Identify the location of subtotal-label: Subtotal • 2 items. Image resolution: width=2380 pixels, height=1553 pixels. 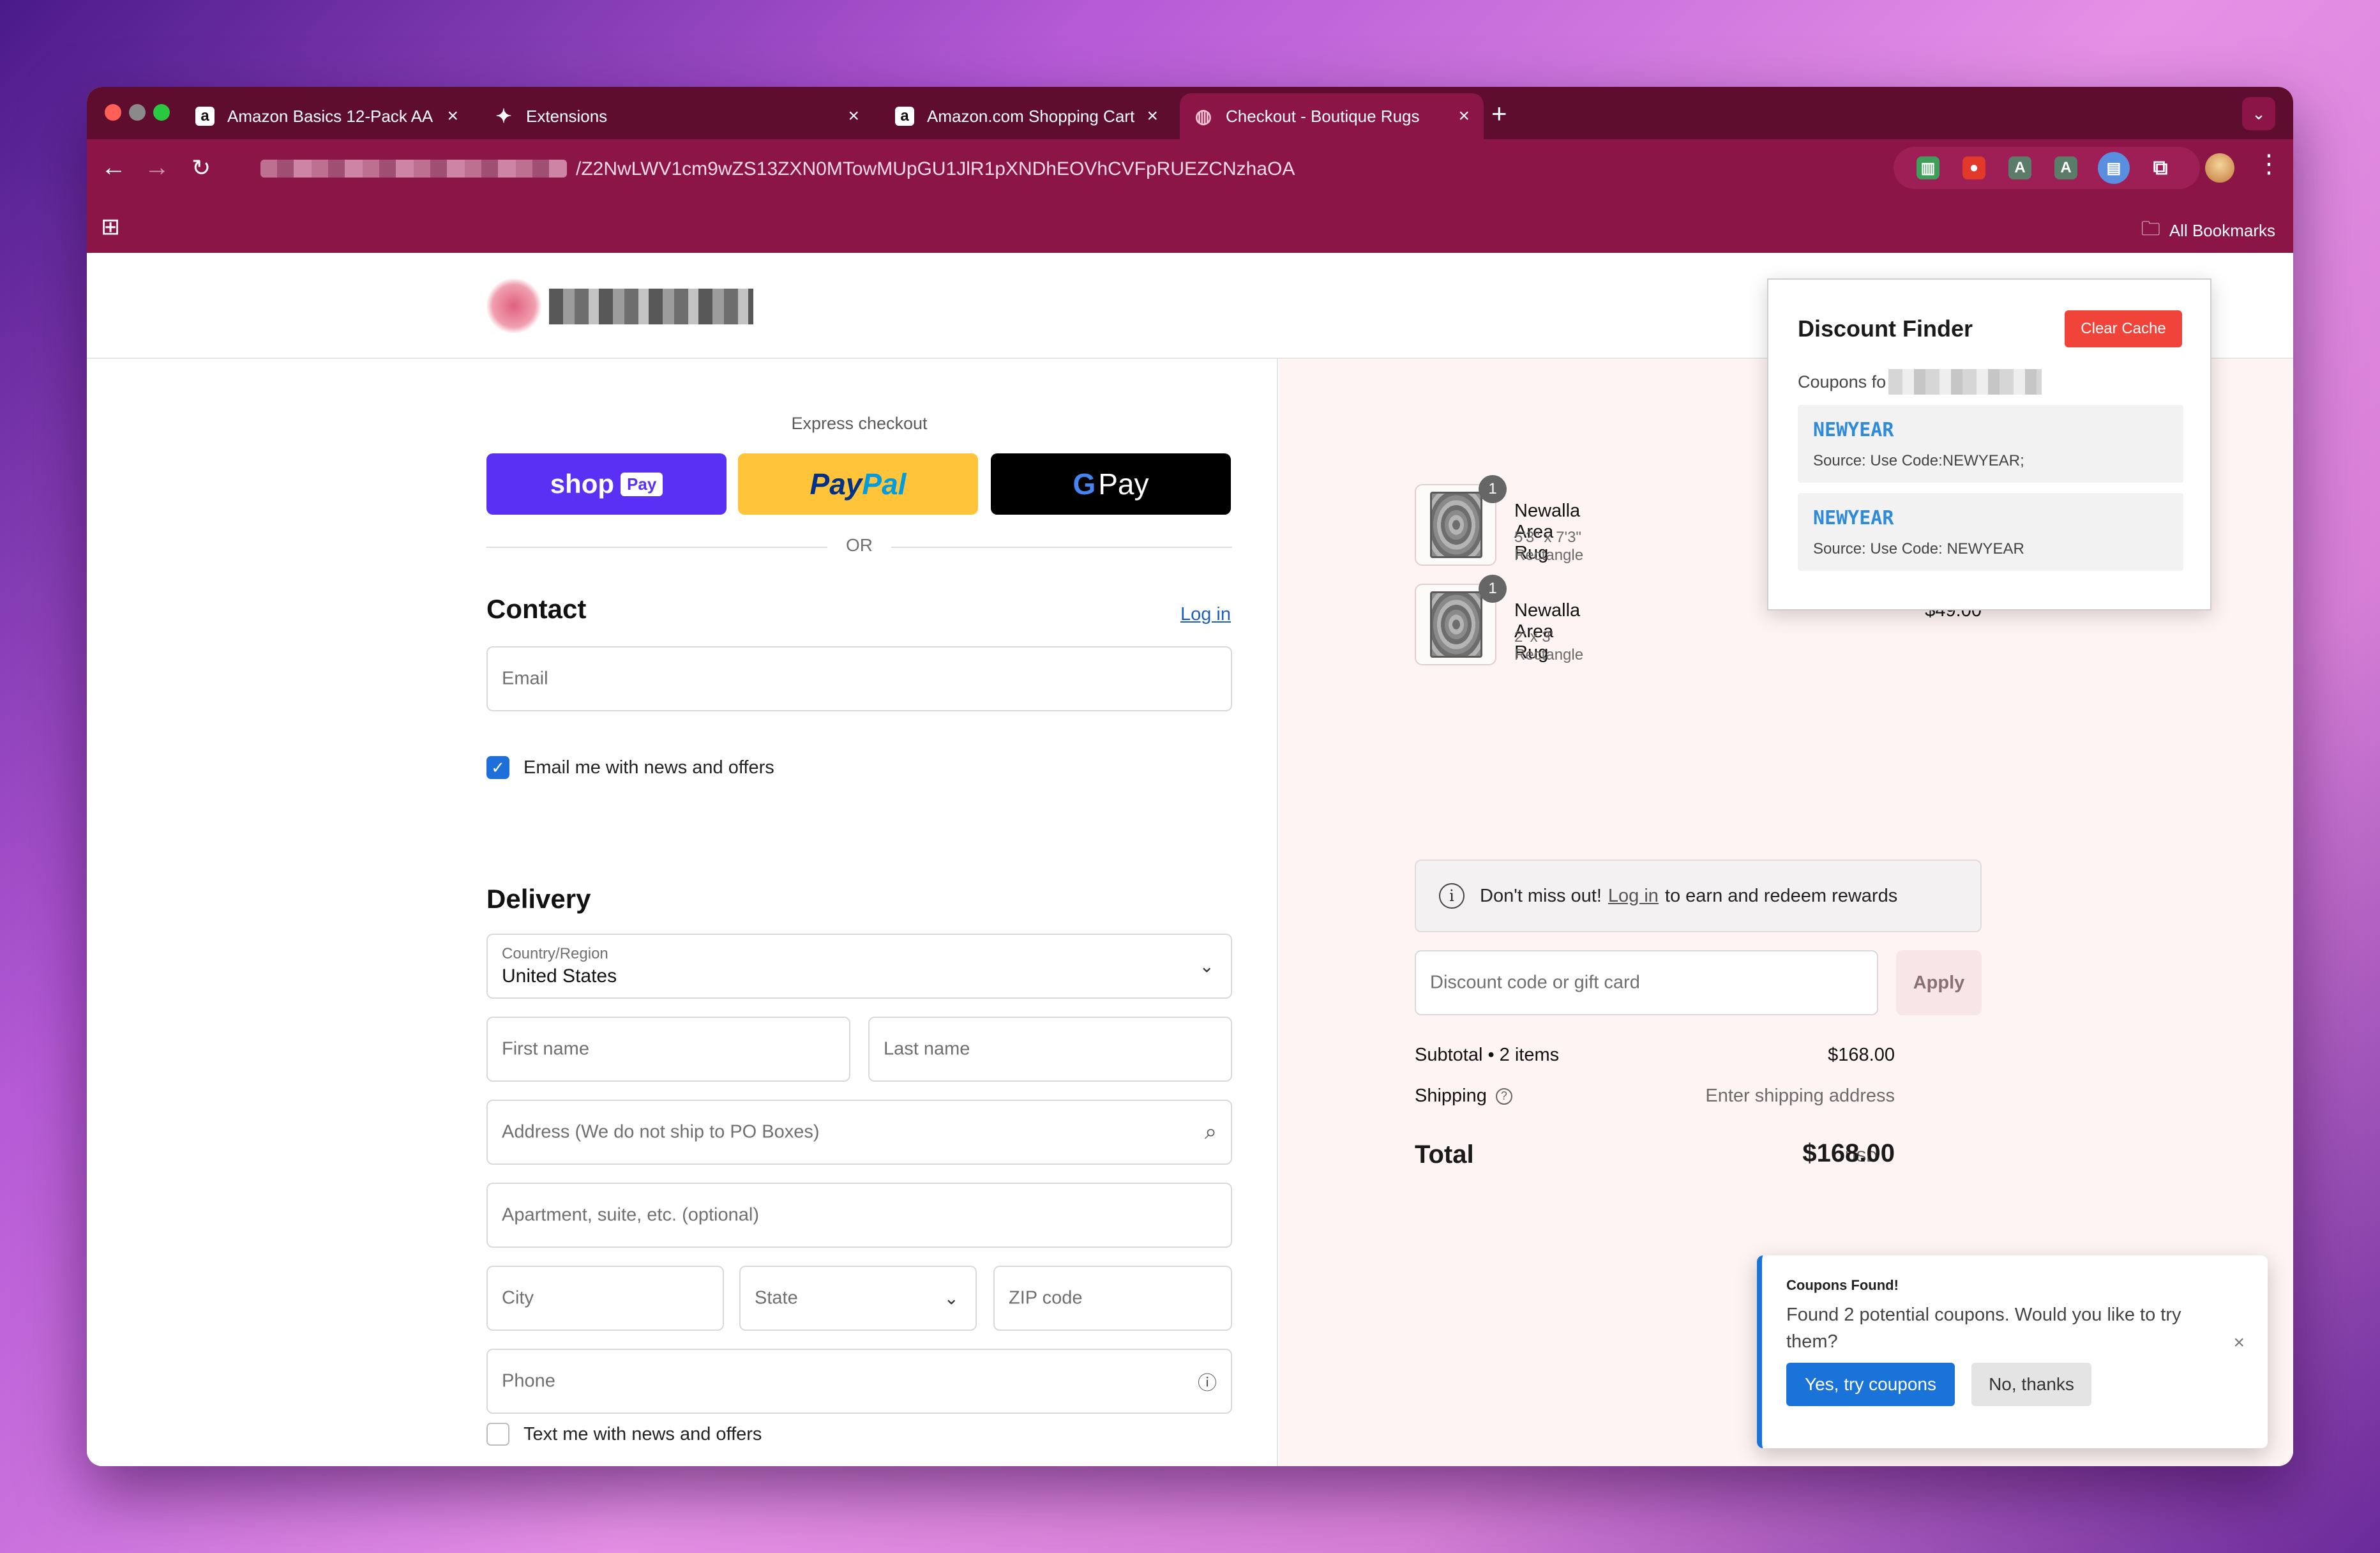
(1487, 1055).